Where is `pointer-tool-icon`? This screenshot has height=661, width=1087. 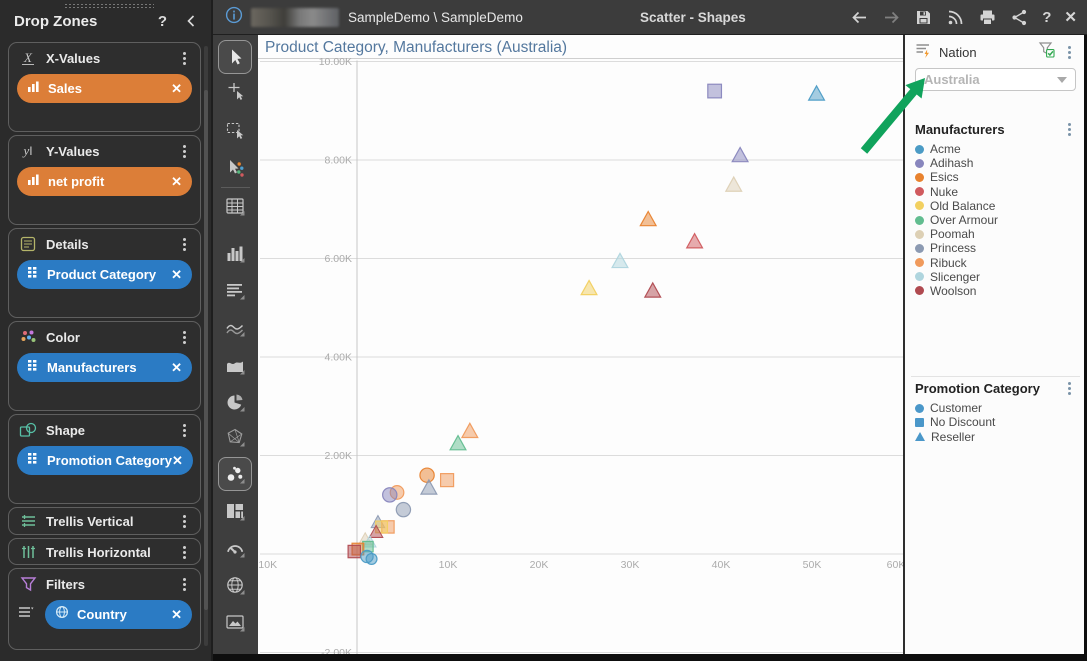 pointer-tool-icon is located at coordinates (235, 57).